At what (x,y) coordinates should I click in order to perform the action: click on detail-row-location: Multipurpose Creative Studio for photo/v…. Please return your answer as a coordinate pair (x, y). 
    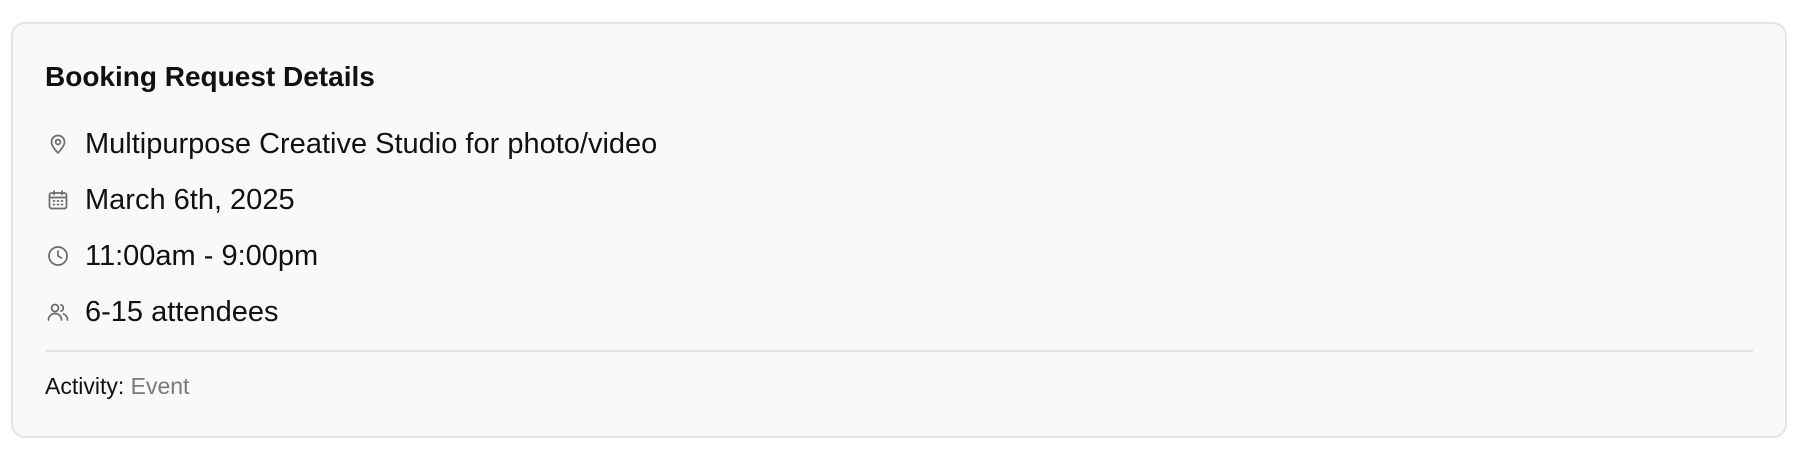
    Looking at the image, I should click on (899, 144).